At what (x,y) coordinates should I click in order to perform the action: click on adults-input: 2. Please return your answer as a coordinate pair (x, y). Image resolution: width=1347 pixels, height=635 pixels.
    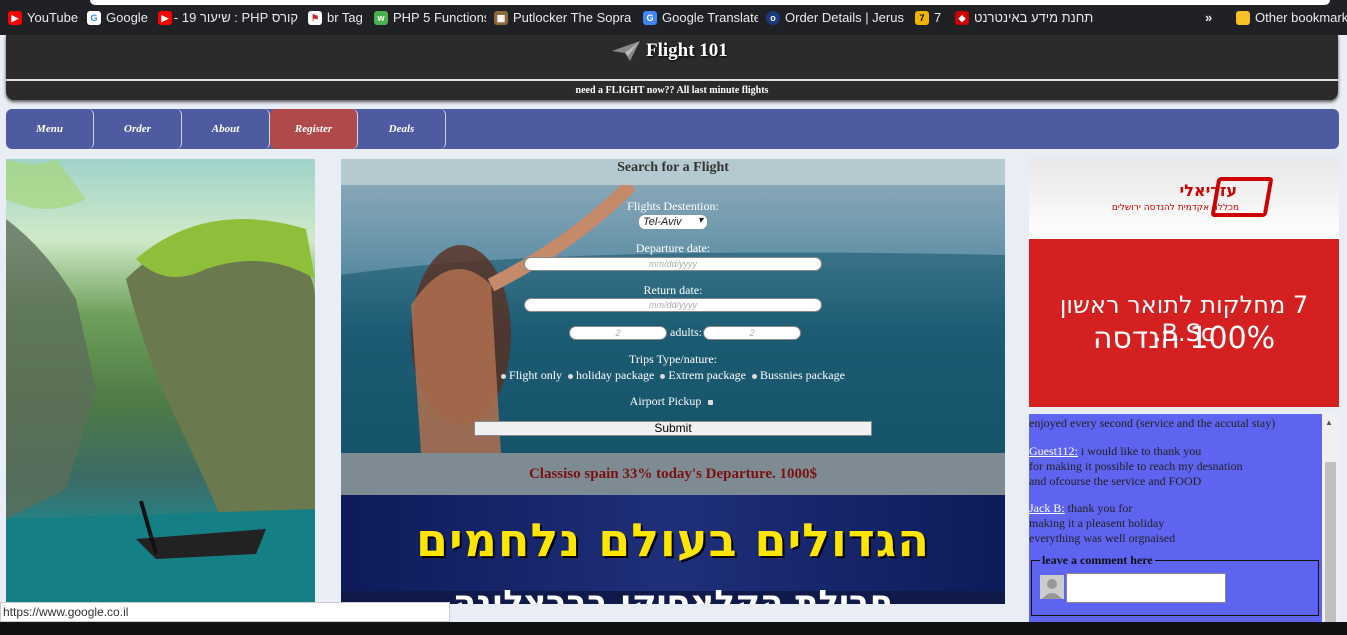
    Looking at the image, I should click on (752, 333).